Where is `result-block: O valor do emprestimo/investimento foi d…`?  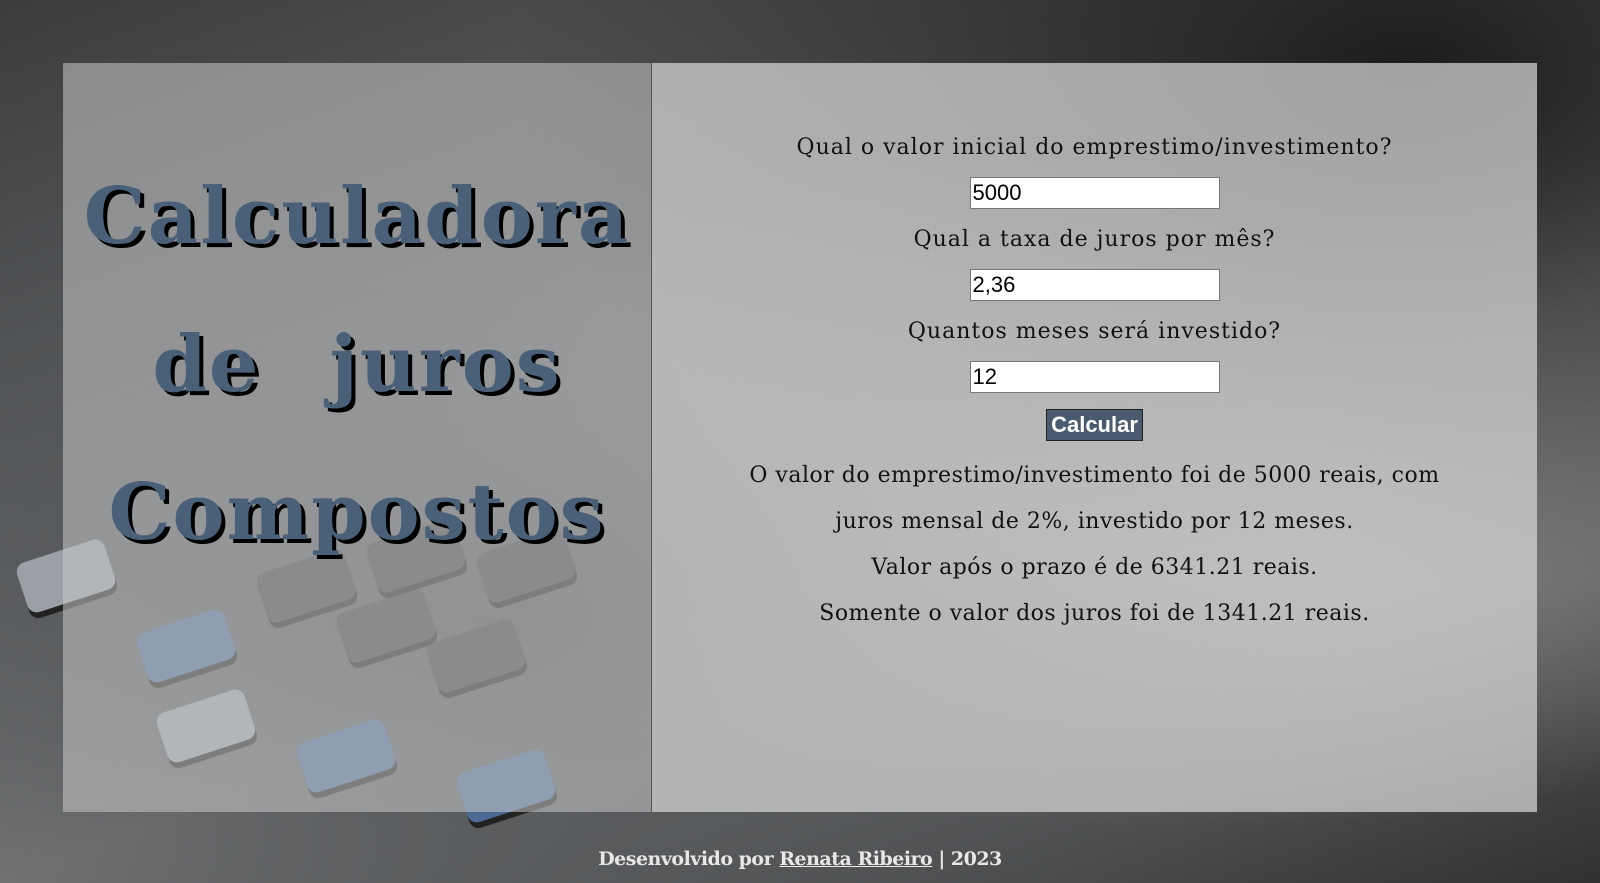 result-block: O valor do emprestimo/investimento foi d… is located at coordinates (1094, 545).